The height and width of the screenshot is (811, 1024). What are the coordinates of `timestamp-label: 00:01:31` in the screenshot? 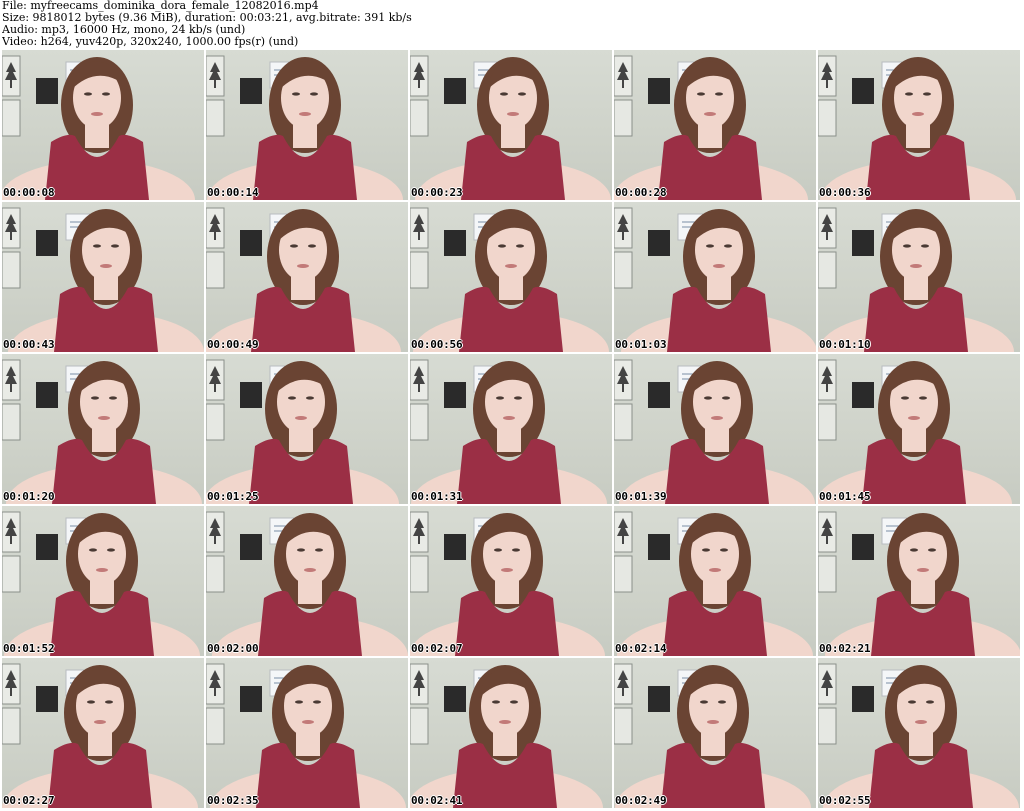 It's located at (437, 496).